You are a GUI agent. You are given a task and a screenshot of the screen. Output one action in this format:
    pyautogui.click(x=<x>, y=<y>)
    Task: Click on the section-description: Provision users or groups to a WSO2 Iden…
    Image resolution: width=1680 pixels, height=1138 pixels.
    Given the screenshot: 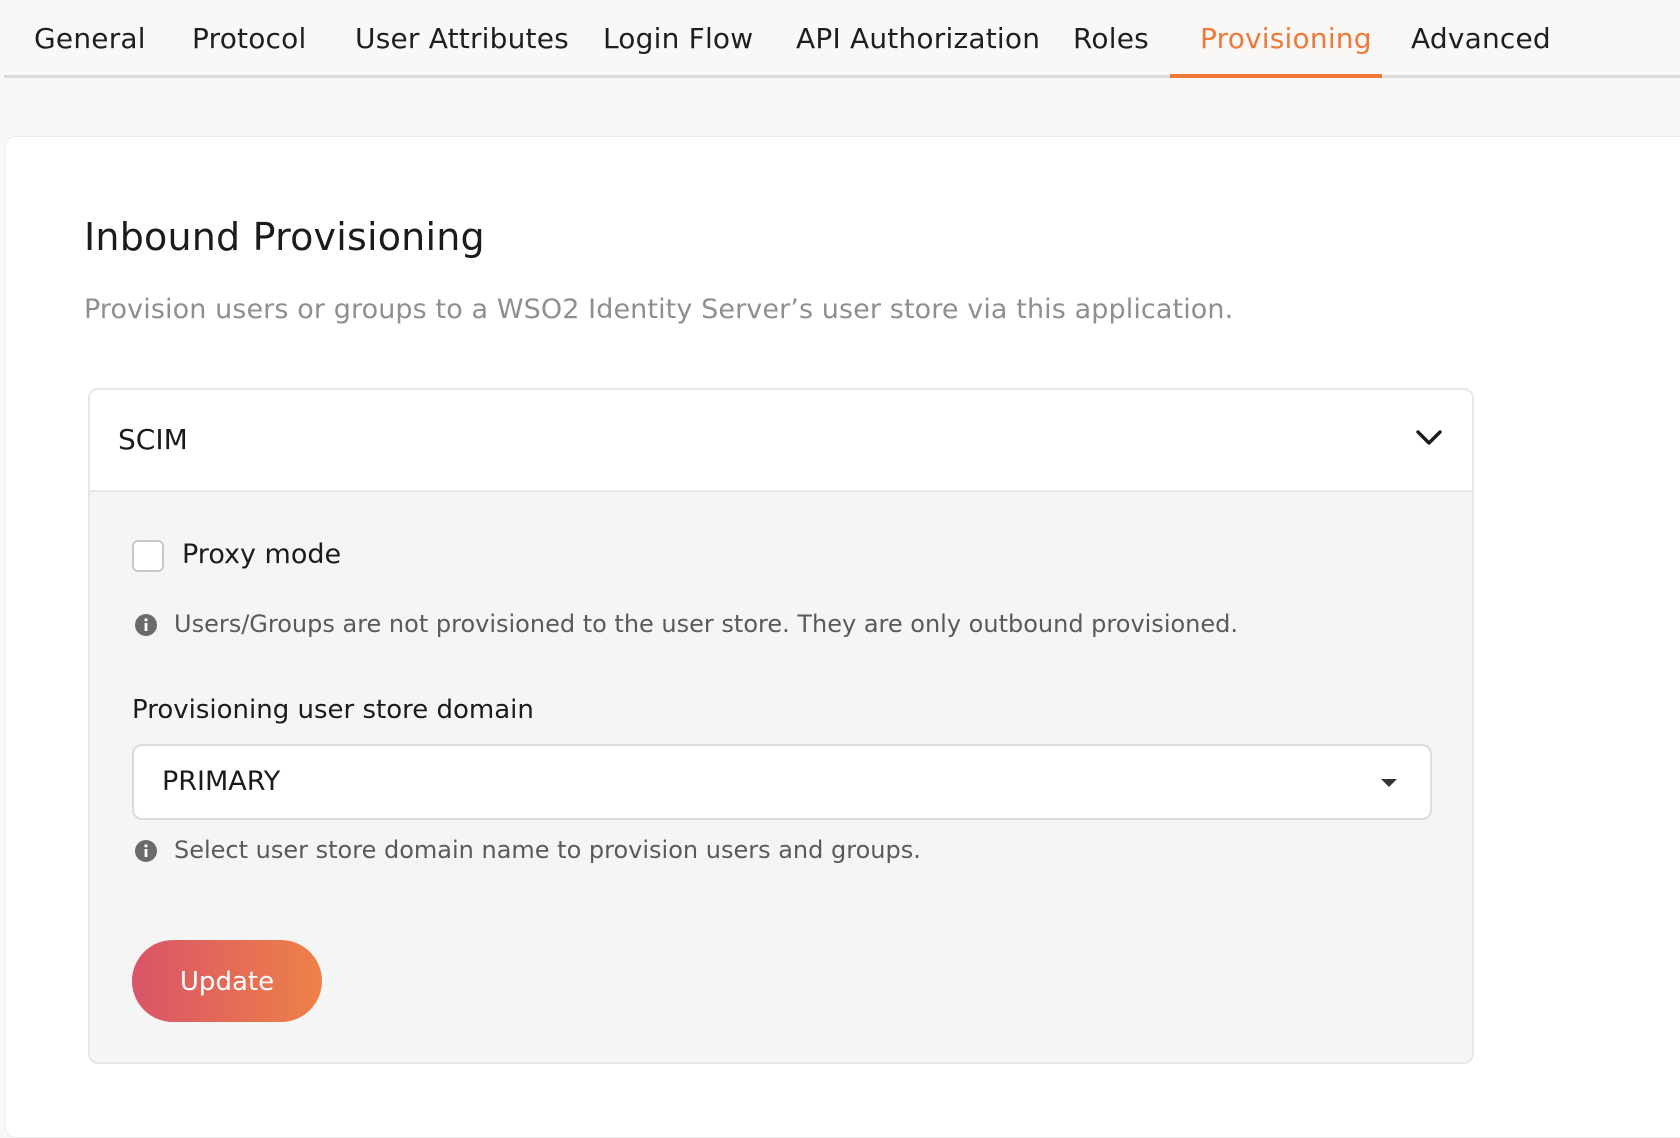 What is the action you would take?
    pyautogui.click(x=659, y=309)
    